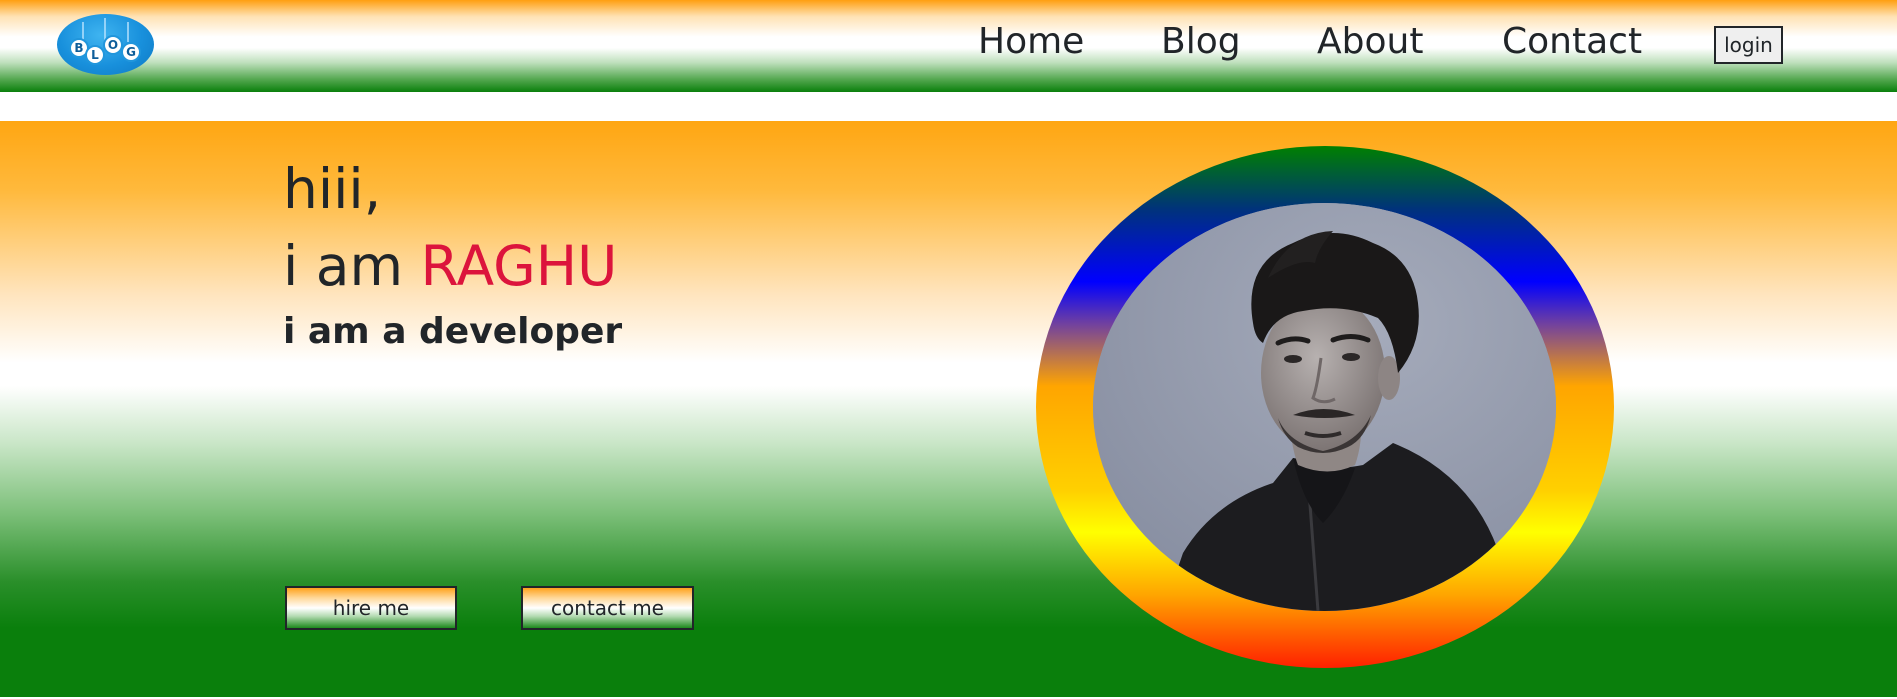 Image resolution: width=1897 pixels, height=699 pixels. What do you see at coordinates (128, 32) in the screenshot?
I see `logo-pin-decoration` at bounding box center [128, 32].